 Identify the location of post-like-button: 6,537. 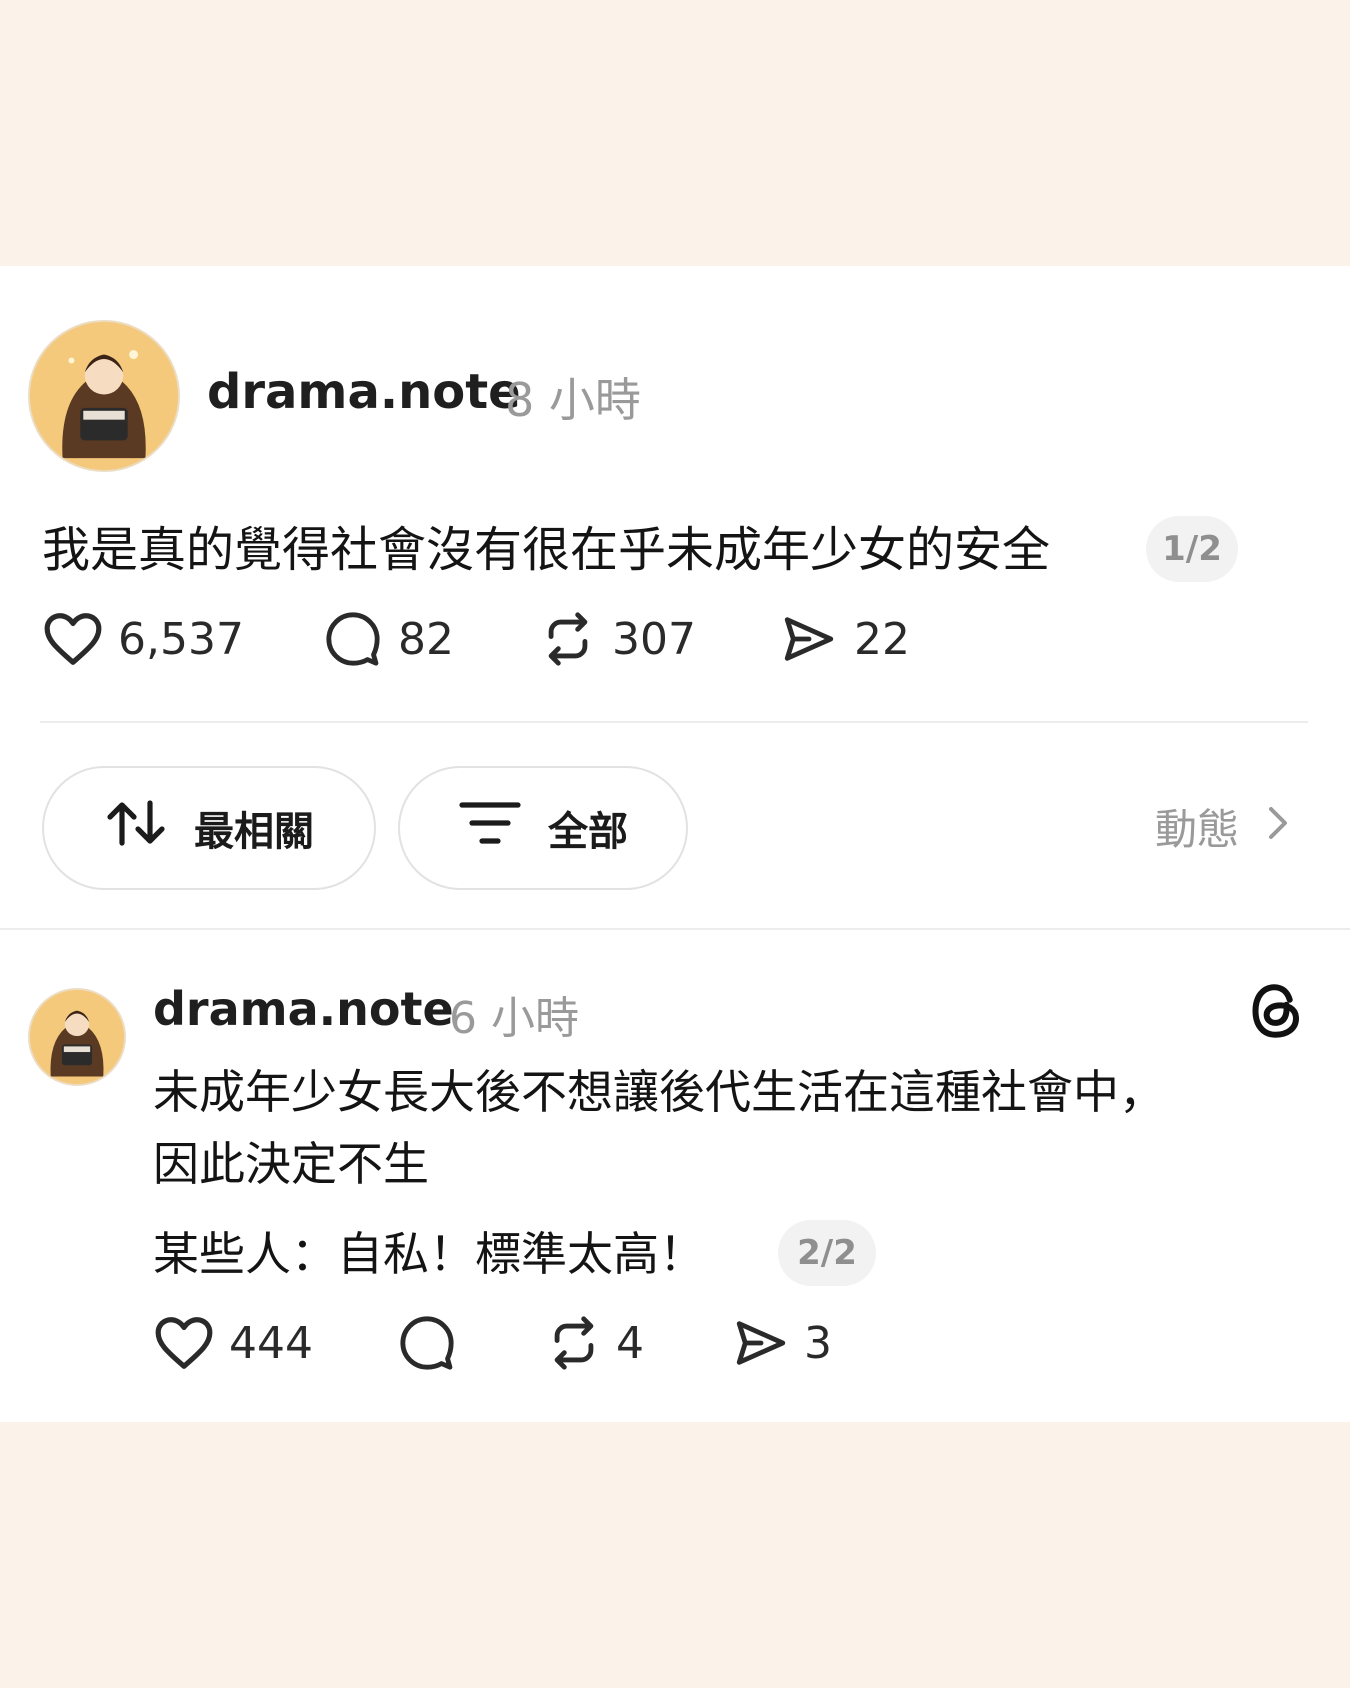
(143, 639).